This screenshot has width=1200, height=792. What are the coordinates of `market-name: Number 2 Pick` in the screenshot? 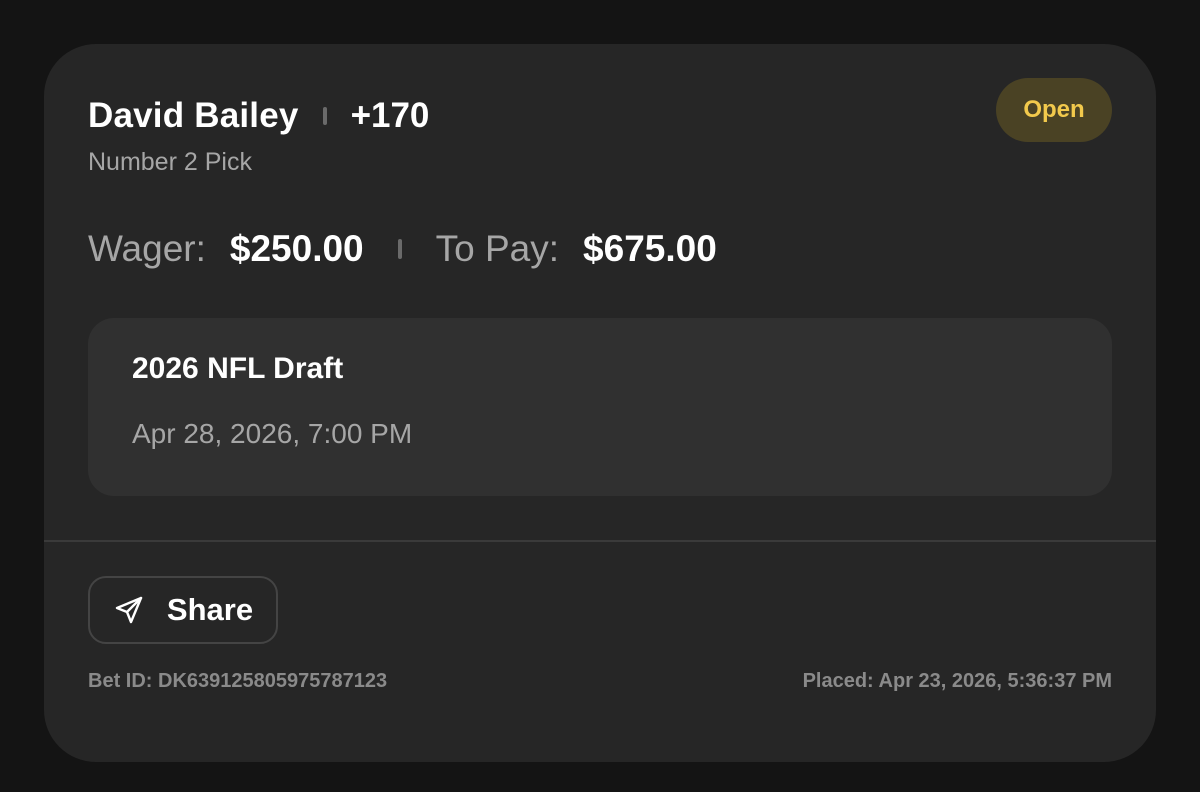 It's located at (170, 162).